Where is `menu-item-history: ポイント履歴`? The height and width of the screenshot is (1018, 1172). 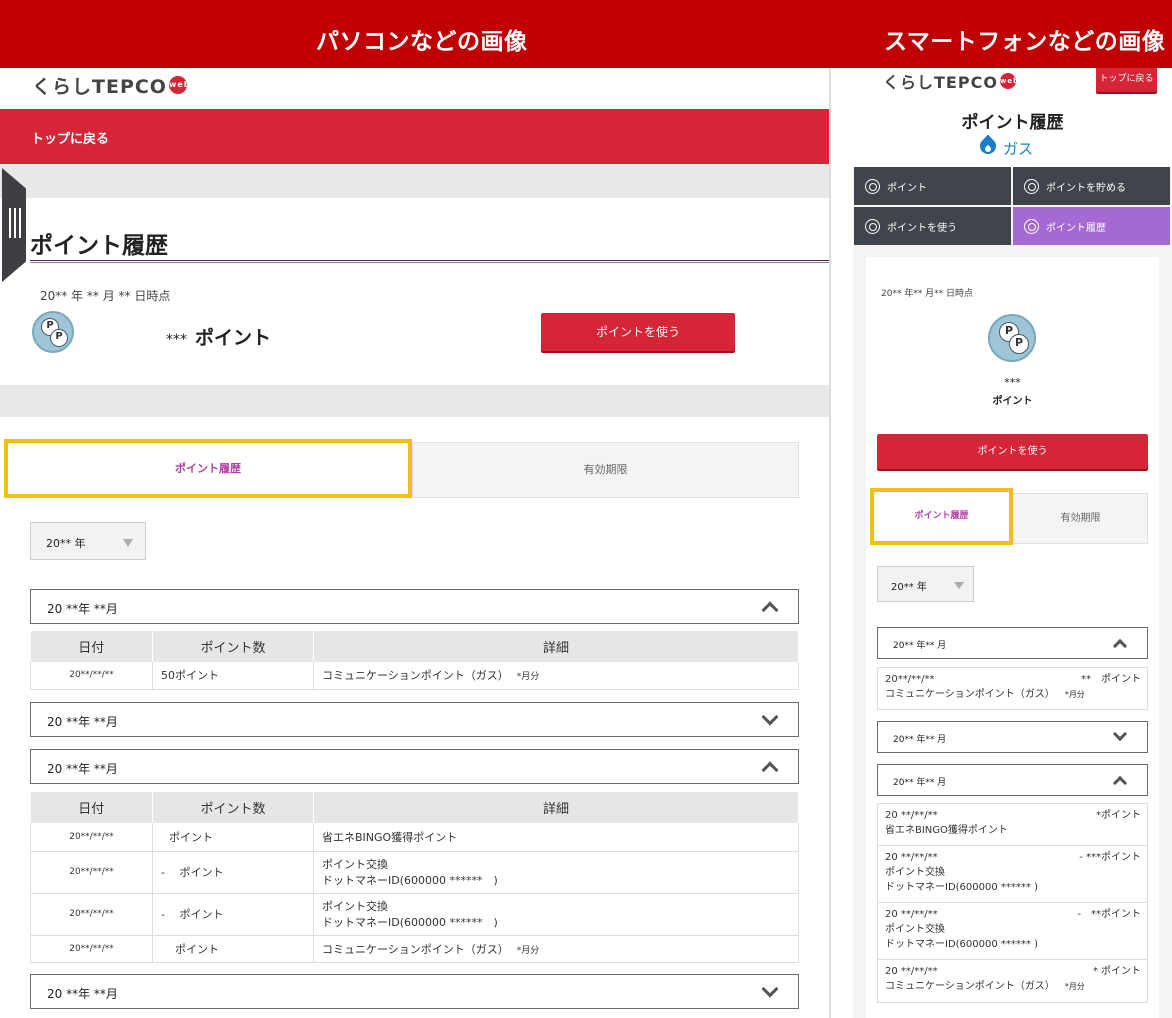
menu-item-history: ポイント履歴 is located at coordinates (1091, 226).